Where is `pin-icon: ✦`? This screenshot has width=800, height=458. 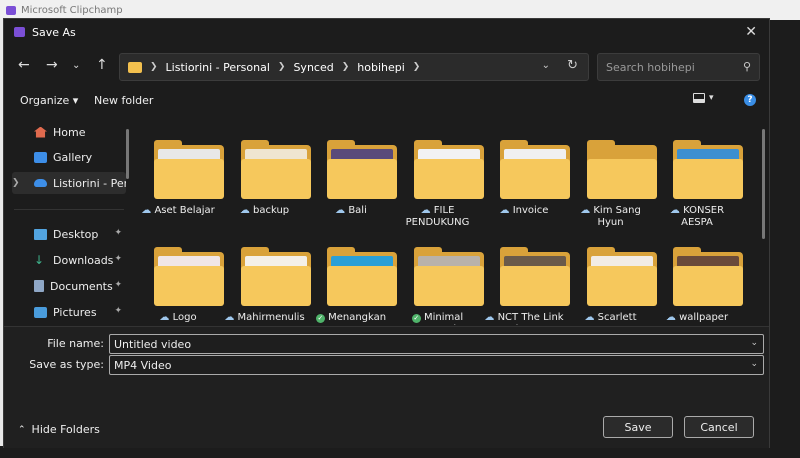 pin-icon: ✦ is located at coordinates (118, 259).